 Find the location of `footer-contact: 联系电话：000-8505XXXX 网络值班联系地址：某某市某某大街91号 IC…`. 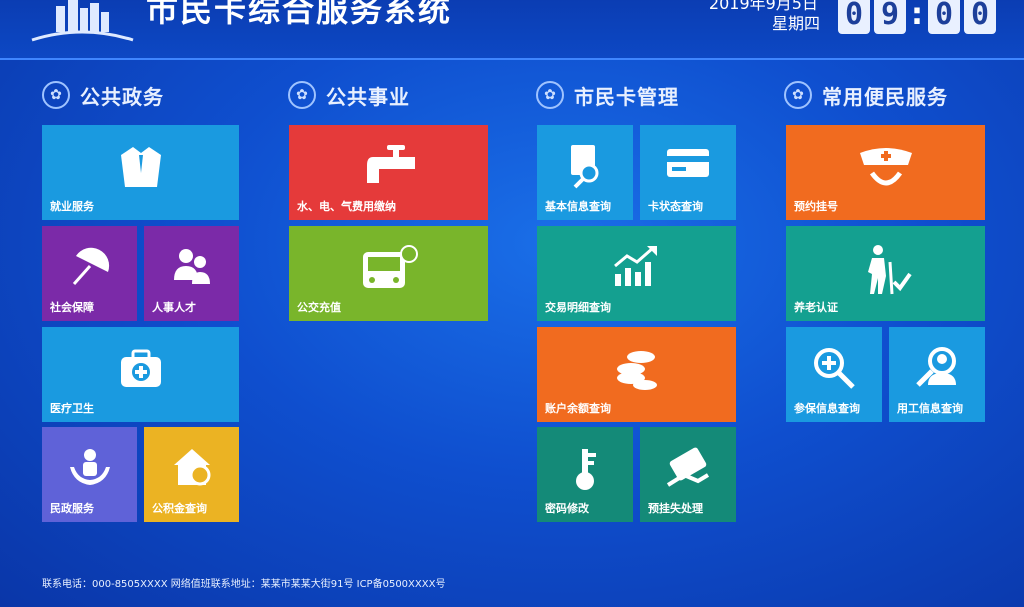

footer-contact: 联系电话：000-8505XXXX 网络值班联系地址：某某市某某大街91号 IC… is located at coordinates (244, 584).